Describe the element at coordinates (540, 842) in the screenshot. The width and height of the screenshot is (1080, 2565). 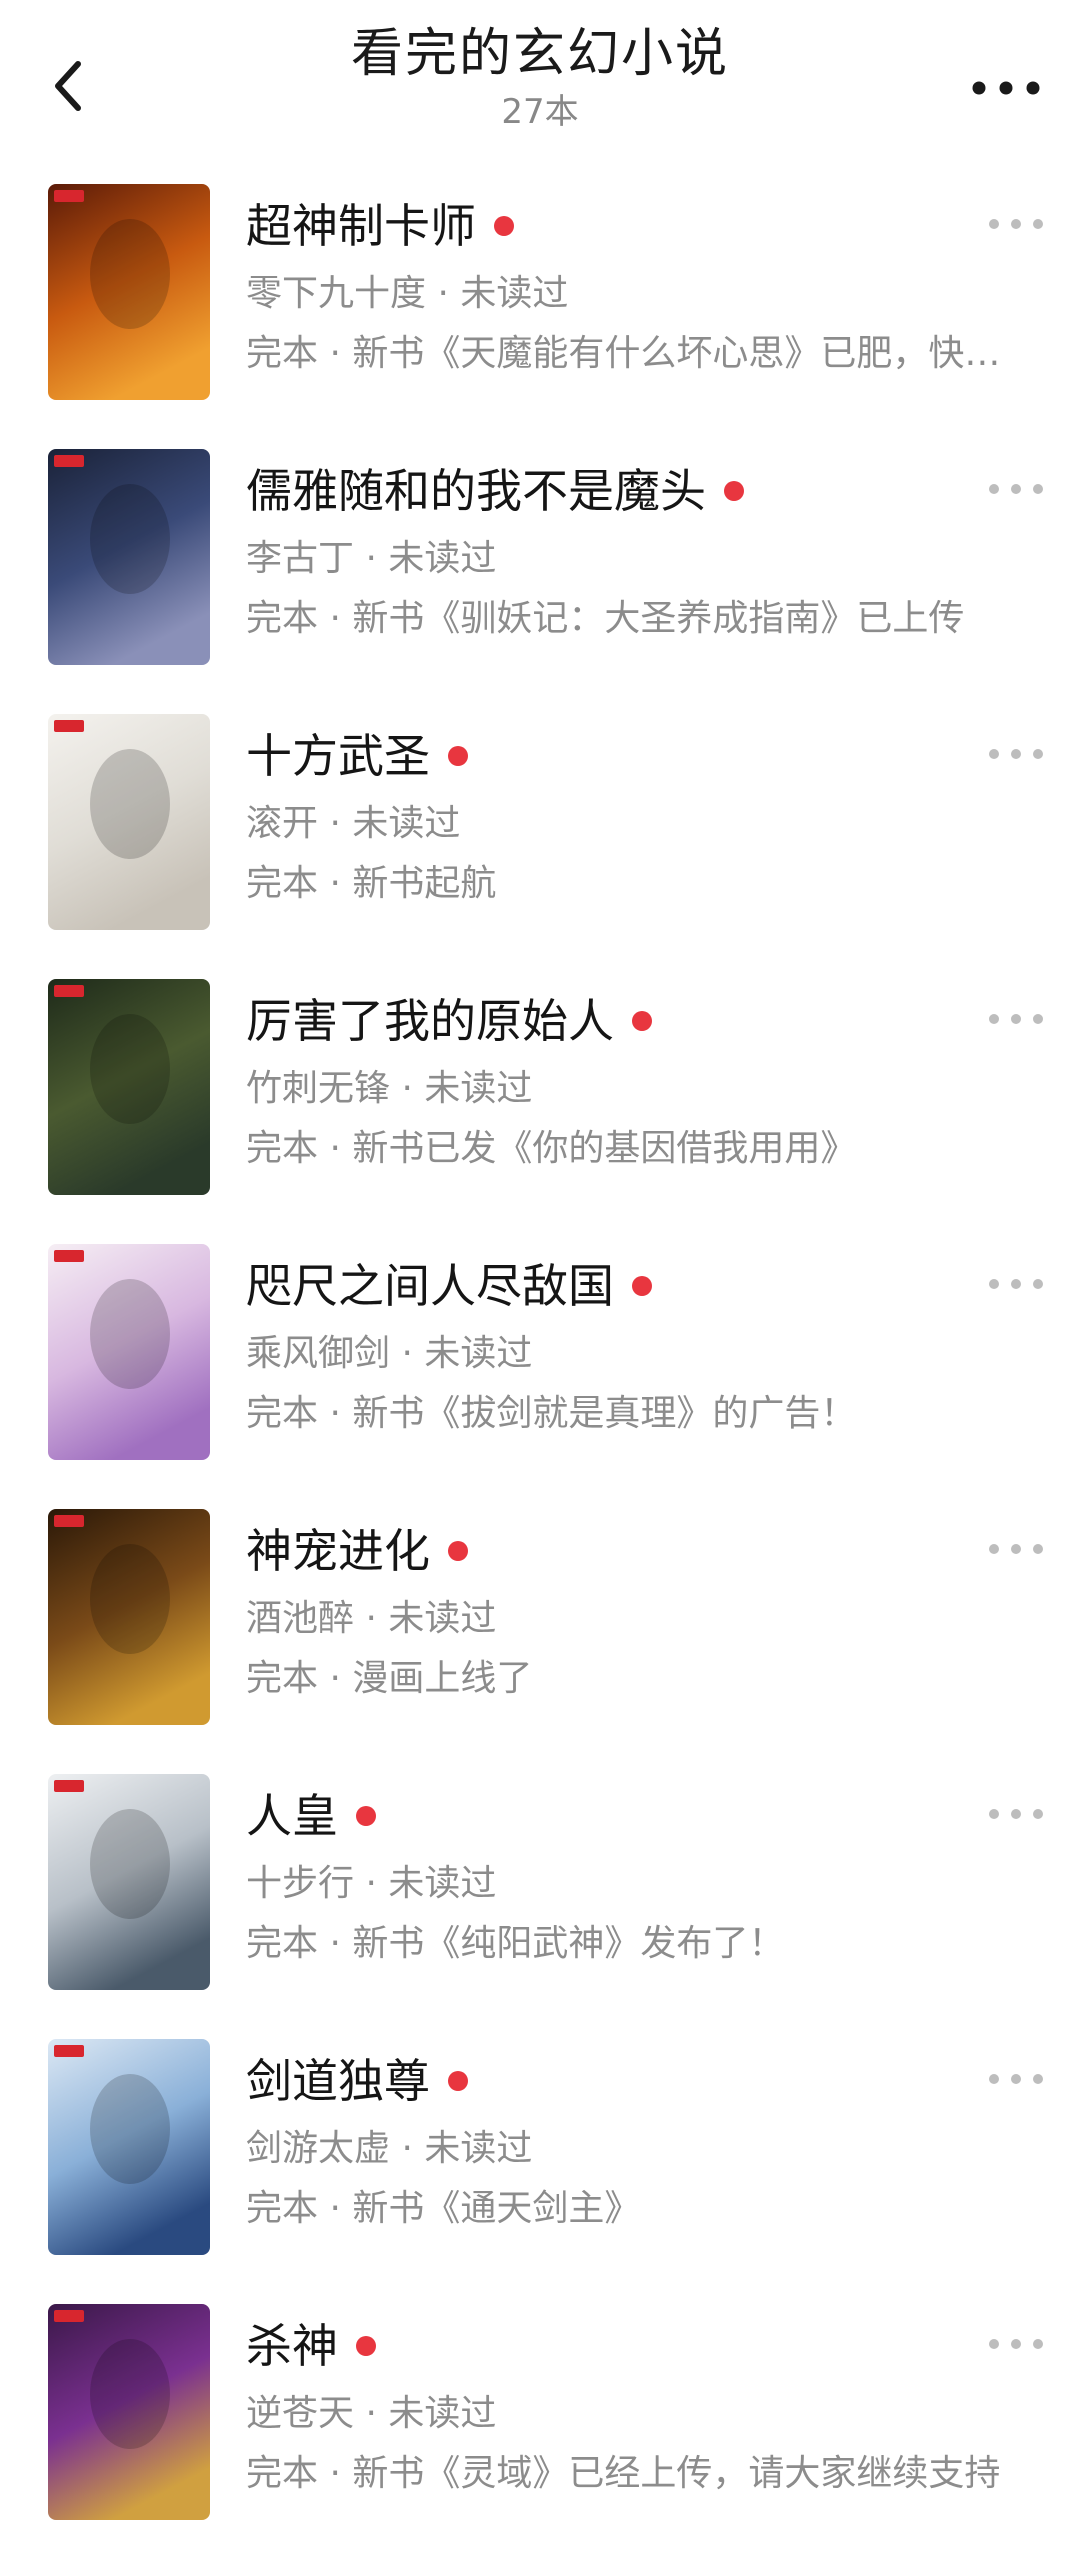
I see `book-list-item: 十方武圣 滚开 · 未读过 完本 · 新书起航` at that location.